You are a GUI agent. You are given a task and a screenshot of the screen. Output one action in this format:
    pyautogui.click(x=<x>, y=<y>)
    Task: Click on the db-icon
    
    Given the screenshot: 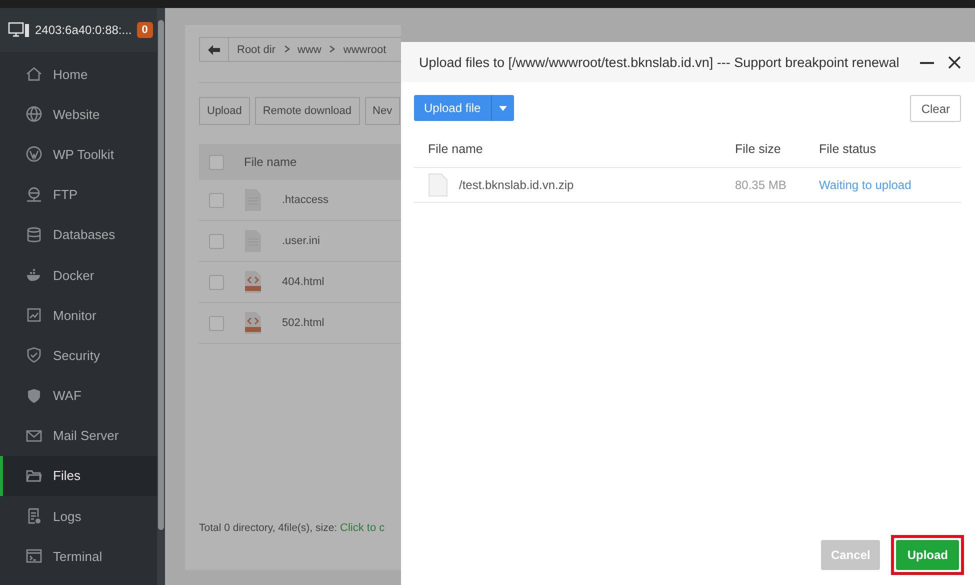 What is the action you would take?
    pyautogui.click(x=34, y=235)
    